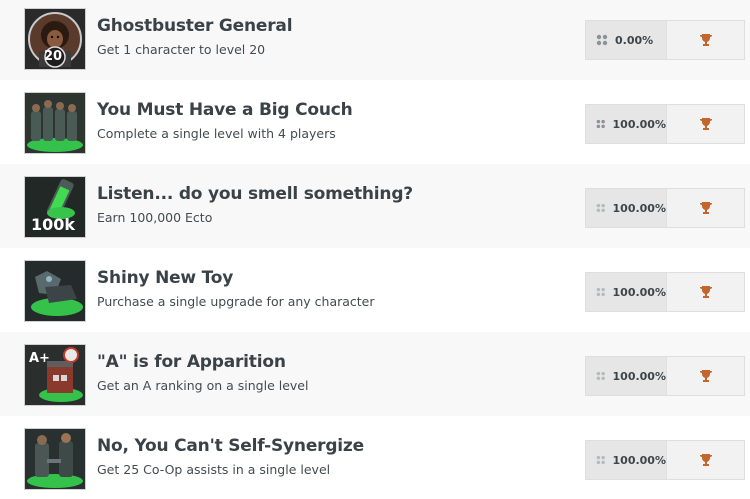 This screenshot has width=750, height=499. I want to click on team-of-four-icon, so click(55, 123).